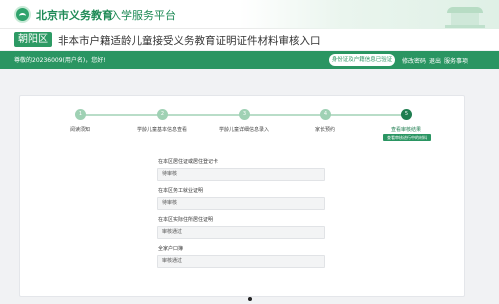 The height and width of the screenshot is (304, 499). What do you see at coordinates (60, 60) in the screenshot?
I see `user-greeting: 尊敬的20236009(用户名)，您好!` at bounding box center [60, 60].